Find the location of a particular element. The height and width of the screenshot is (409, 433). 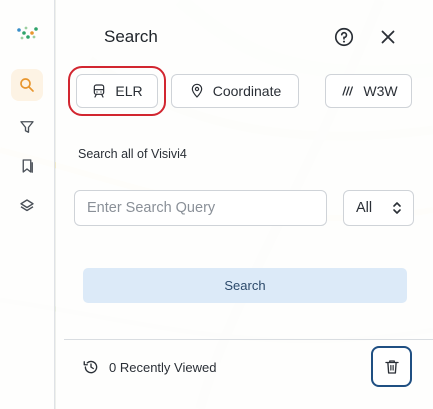

panel-title: Search is located at coordinates (131, 36).